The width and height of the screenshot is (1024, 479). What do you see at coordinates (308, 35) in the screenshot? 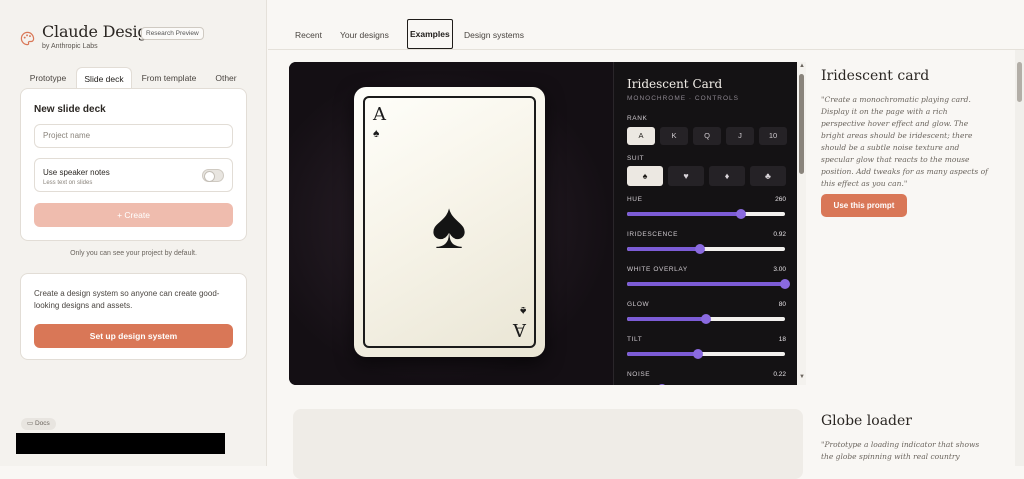
I see `tab-recent: Recent` at bounding box center [308, 35].